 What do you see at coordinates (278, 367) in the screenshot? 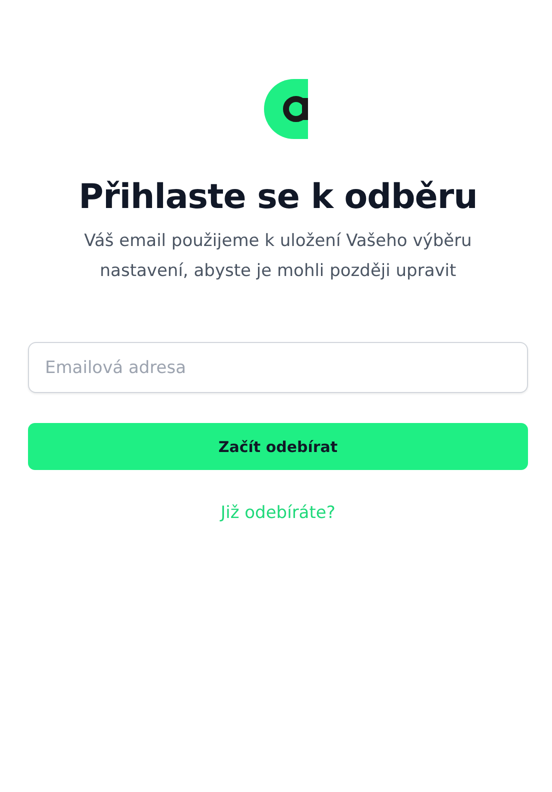
I see `email-field: Emailová adresa` at bounding box center [278, 367].